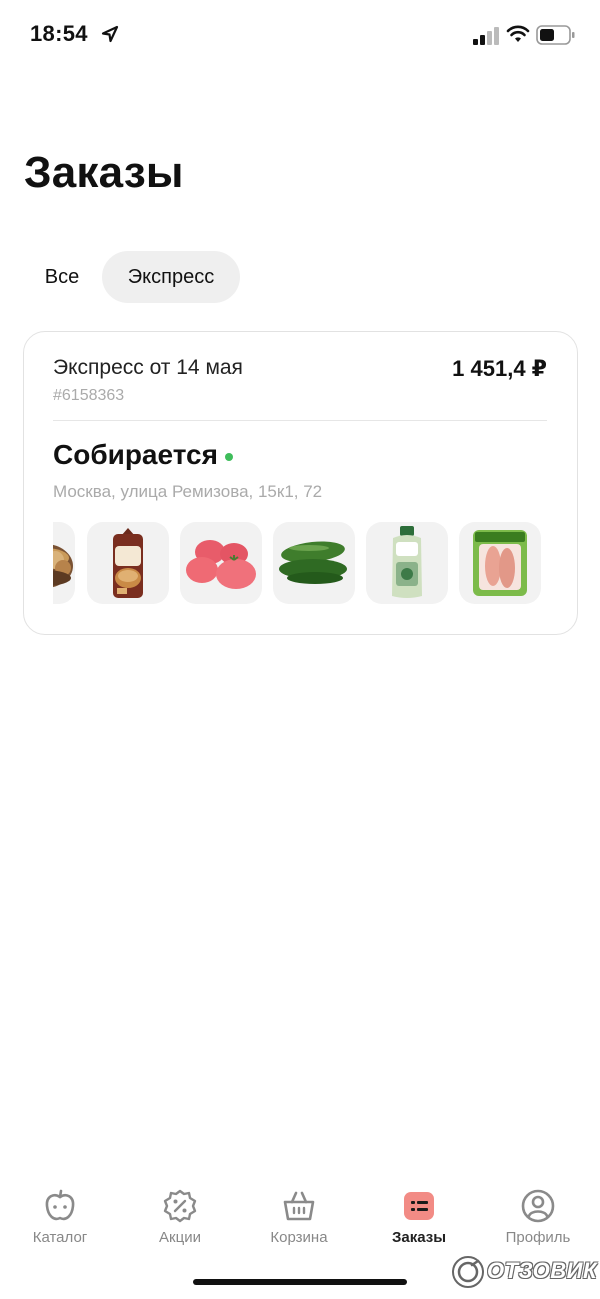 This screenshot has width=600, height=1299. Describe the element at coordinates (300, 36) in the screenshot. I see `status-bar: 18:54` at that location.